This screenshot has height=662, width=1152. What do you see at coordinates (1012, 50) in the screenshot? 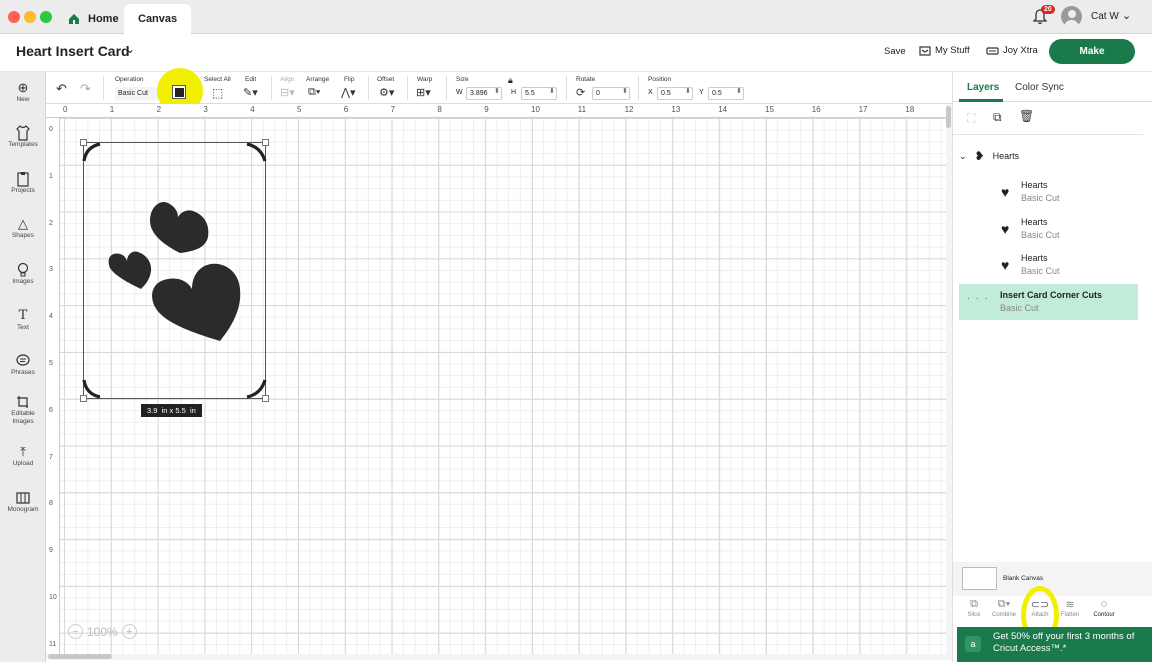
I see `machine-selector: Joy Xtra` at bounding box center [1012, 50].